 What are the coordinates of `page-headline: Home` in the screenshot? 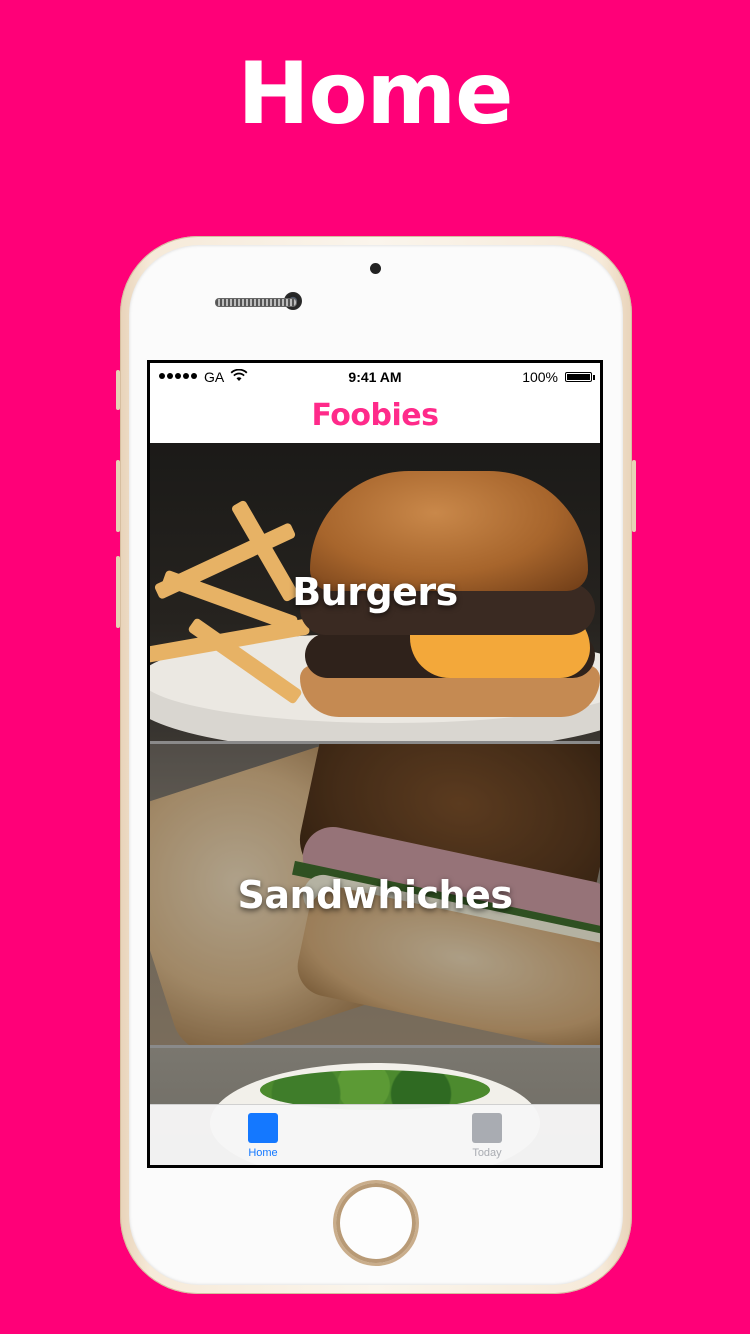 It's located at (375, 94).